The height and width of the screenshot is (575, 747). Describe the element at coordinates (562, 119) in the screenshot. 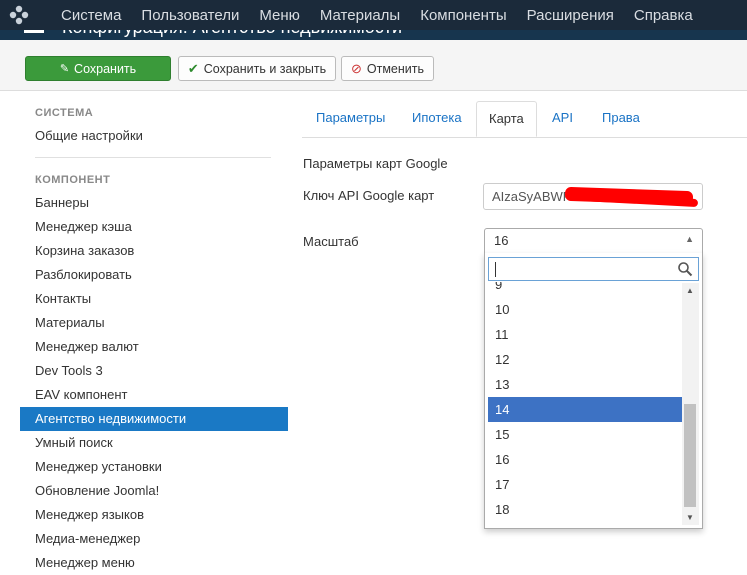

I see `tab-api: API` at that location.